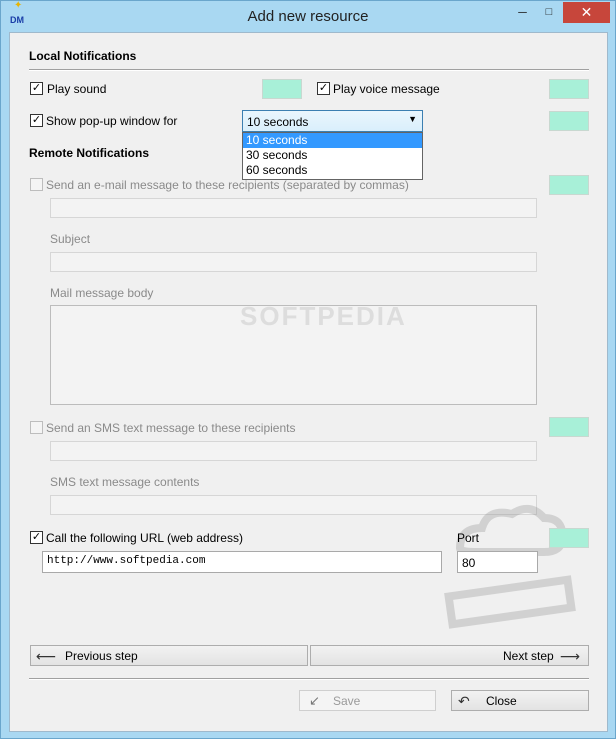  Describe the element at coordinates (112, 121) in the screenshot. I see `show-popup-label: Show pop-up window for` at that location.